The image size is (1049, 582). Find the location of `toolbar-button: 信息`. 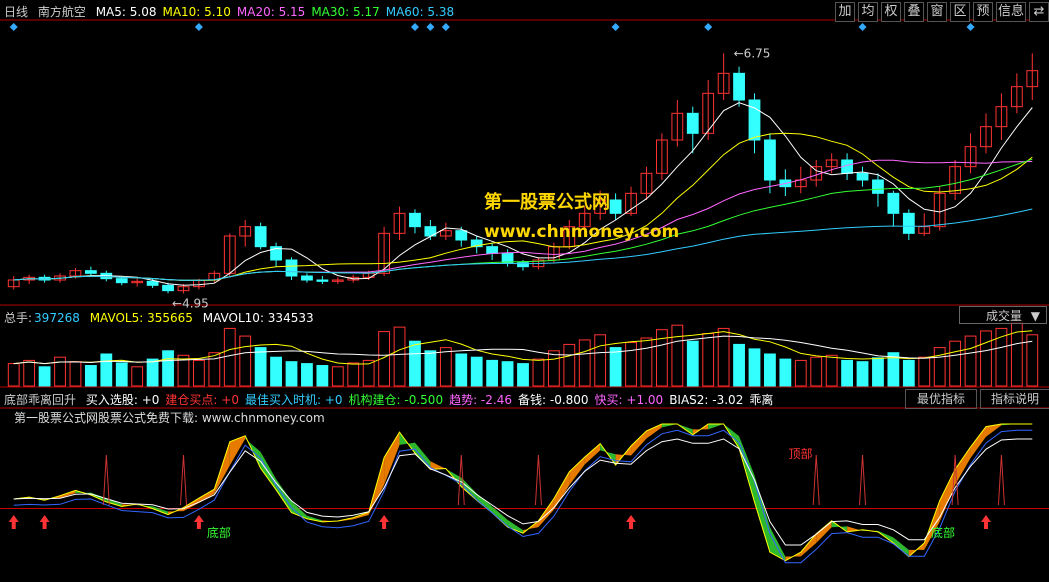

toolbar-button: 信息 is located at coordinates (1011, 12).